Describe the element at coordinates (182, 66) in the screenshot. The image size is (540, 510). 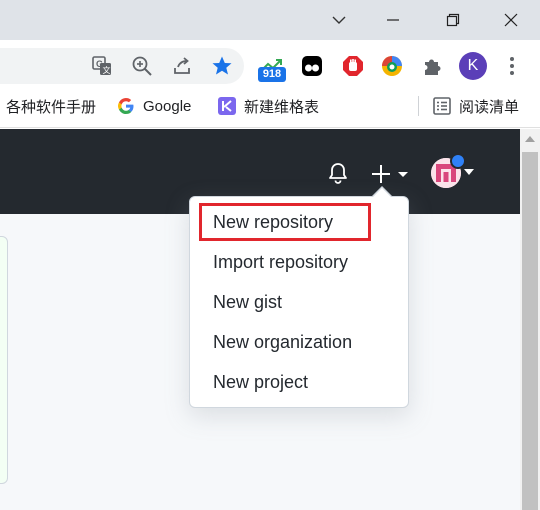
I see `share-icon` at that location.